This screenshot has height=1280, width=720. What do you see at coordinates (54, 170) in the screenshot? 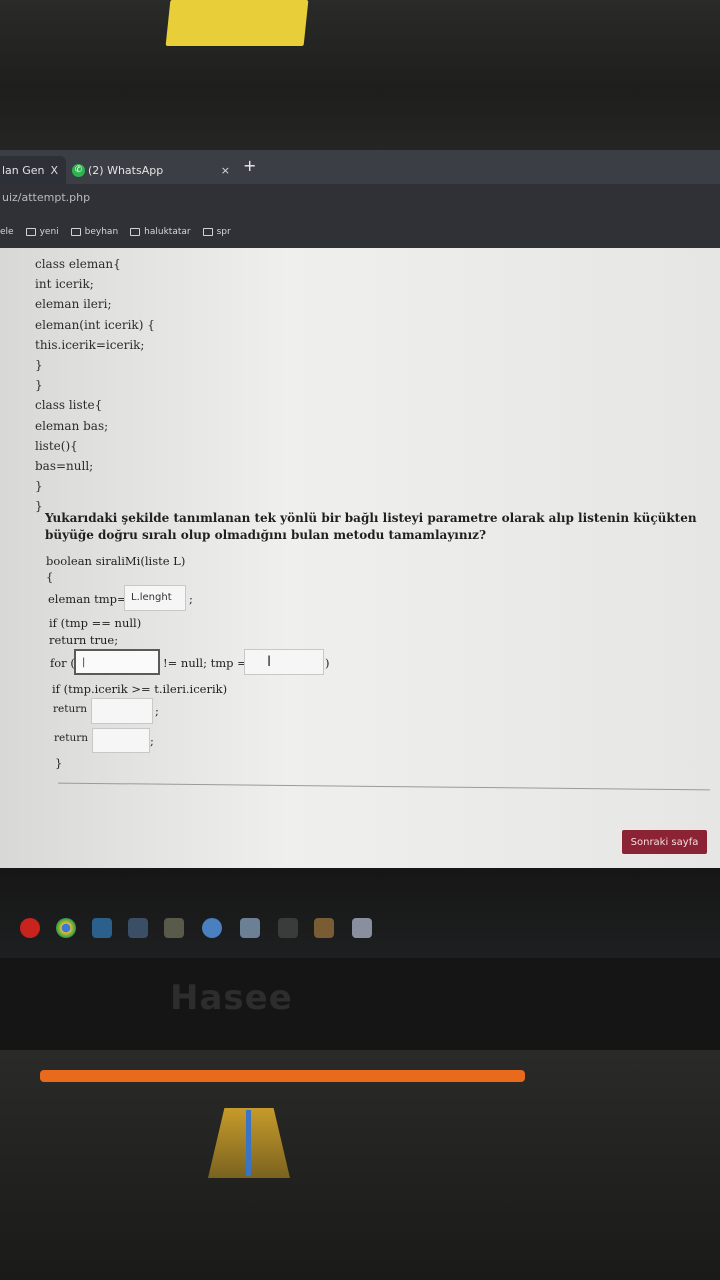
I see `close-icon: X` at bounding box center [54, 170].